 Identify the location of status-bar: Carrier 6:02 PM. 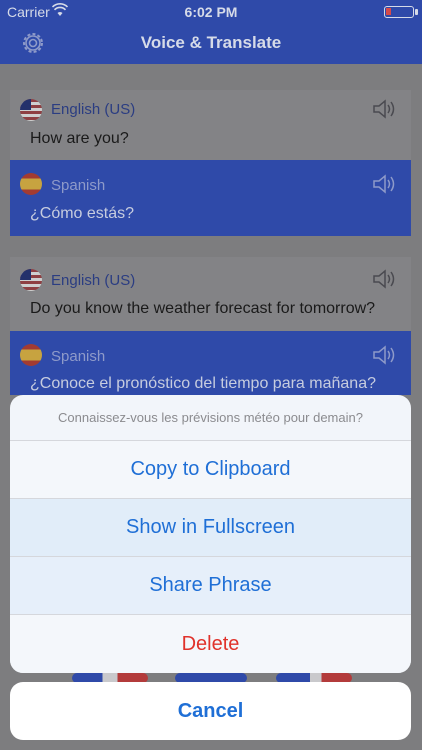
(211, 12).